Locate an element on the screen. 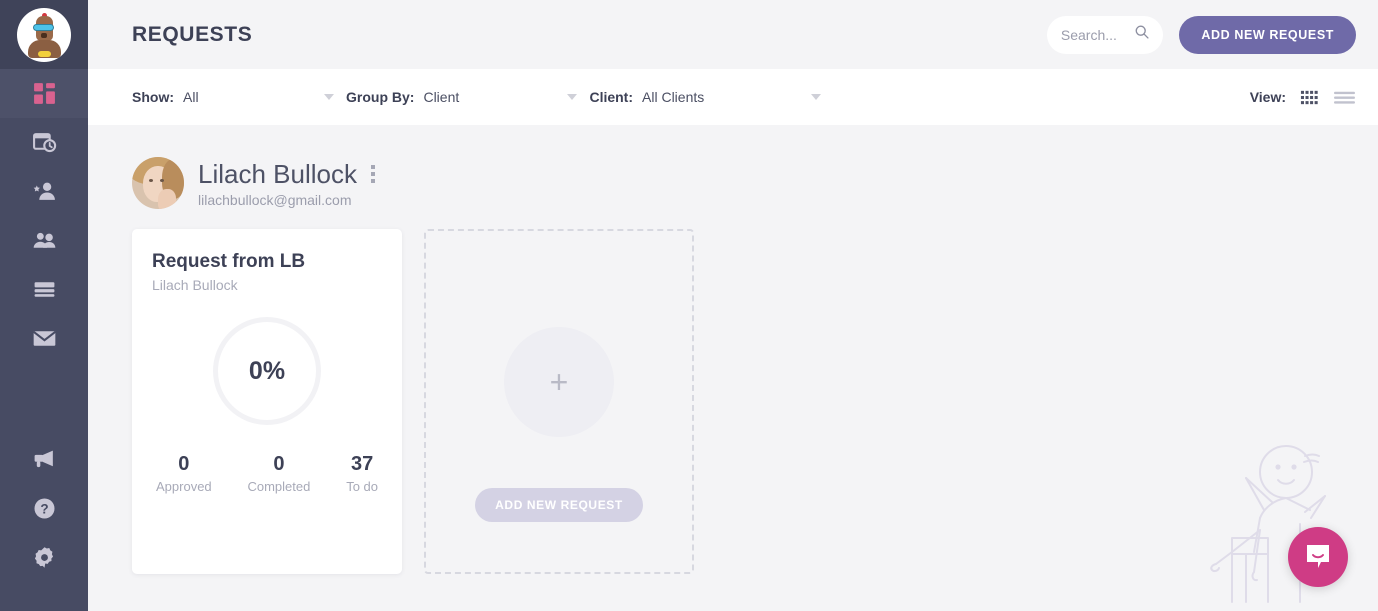 Image resolution: width=1378 pixels, height=611 pixels. progress-value: 0% is located at coordinates (267, 370).